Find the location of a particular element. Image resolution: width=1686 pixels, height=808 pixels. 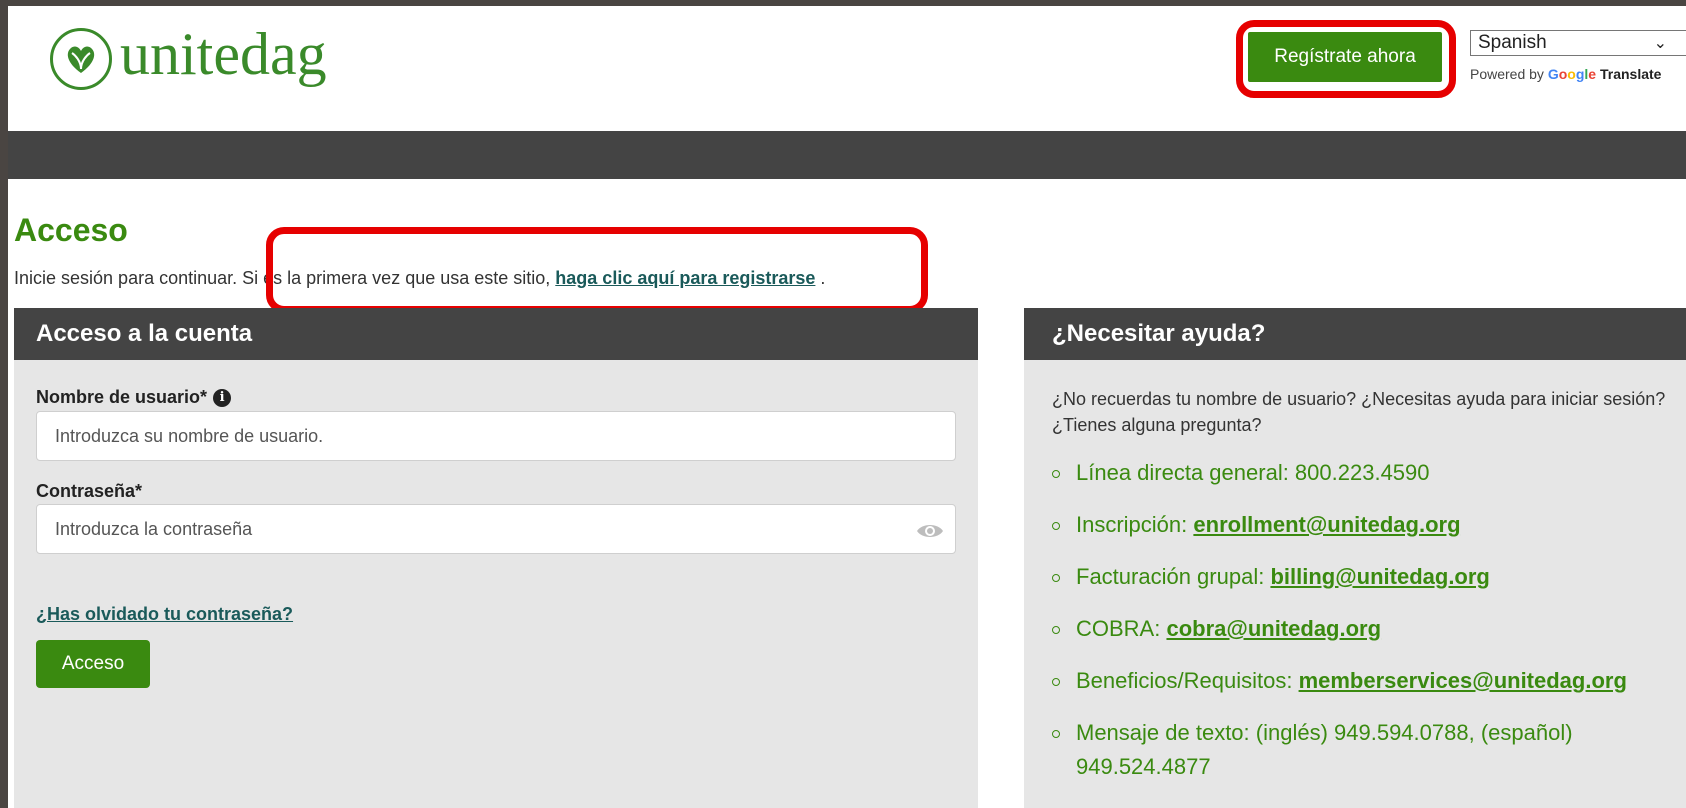

register-now-button: Regístrate ahora is located at coordinates (1345, 57).